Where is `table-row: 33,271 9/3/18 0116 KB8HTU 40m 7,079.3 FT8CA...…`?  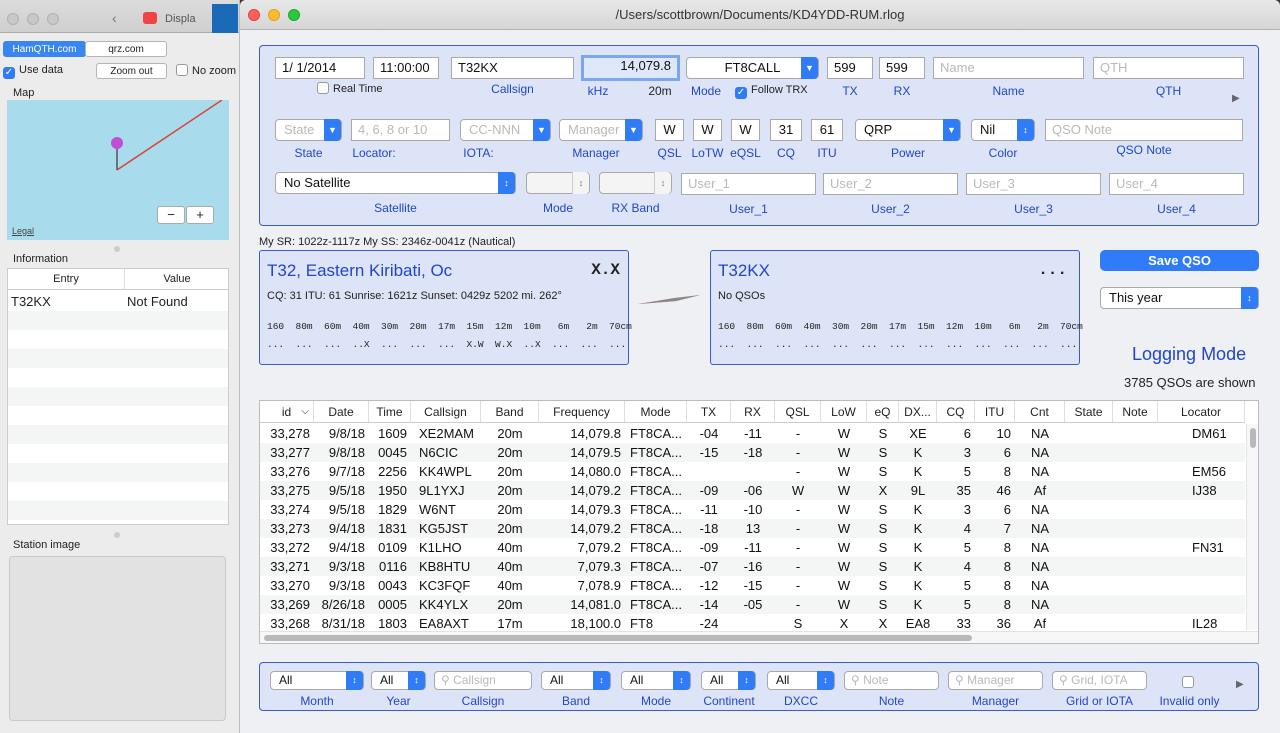
table-row: 33,271 9/3/18 0116 KB8HTU 40m 7,079.3 FT8CA...… is located at coordinates (752, 566).